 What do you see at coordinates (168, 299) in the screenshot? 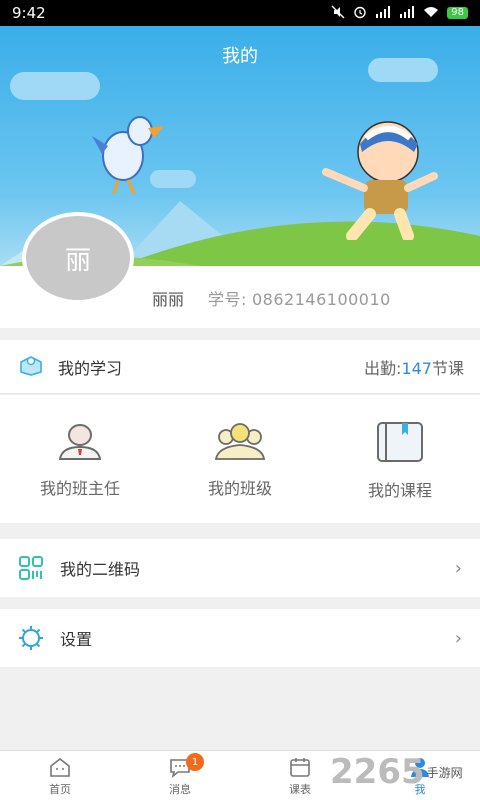
I see `user-name: 丽丽` at bounding box center [168, 299].